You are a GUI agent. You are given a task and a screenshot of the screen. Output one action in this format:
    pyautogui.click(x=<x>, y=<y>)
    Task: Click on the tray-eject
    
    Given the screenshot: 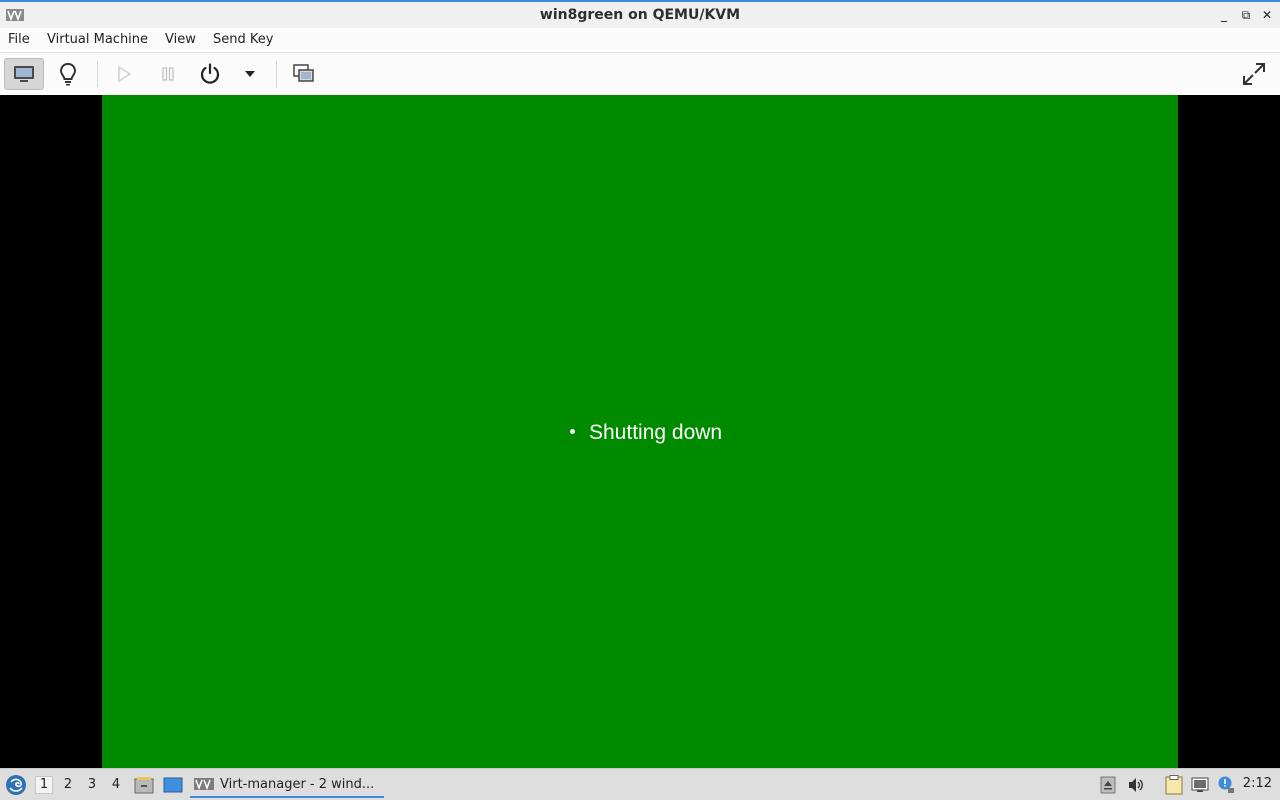 What is the action you would take?
    pyautogui.click(x=1108, y=785)
    